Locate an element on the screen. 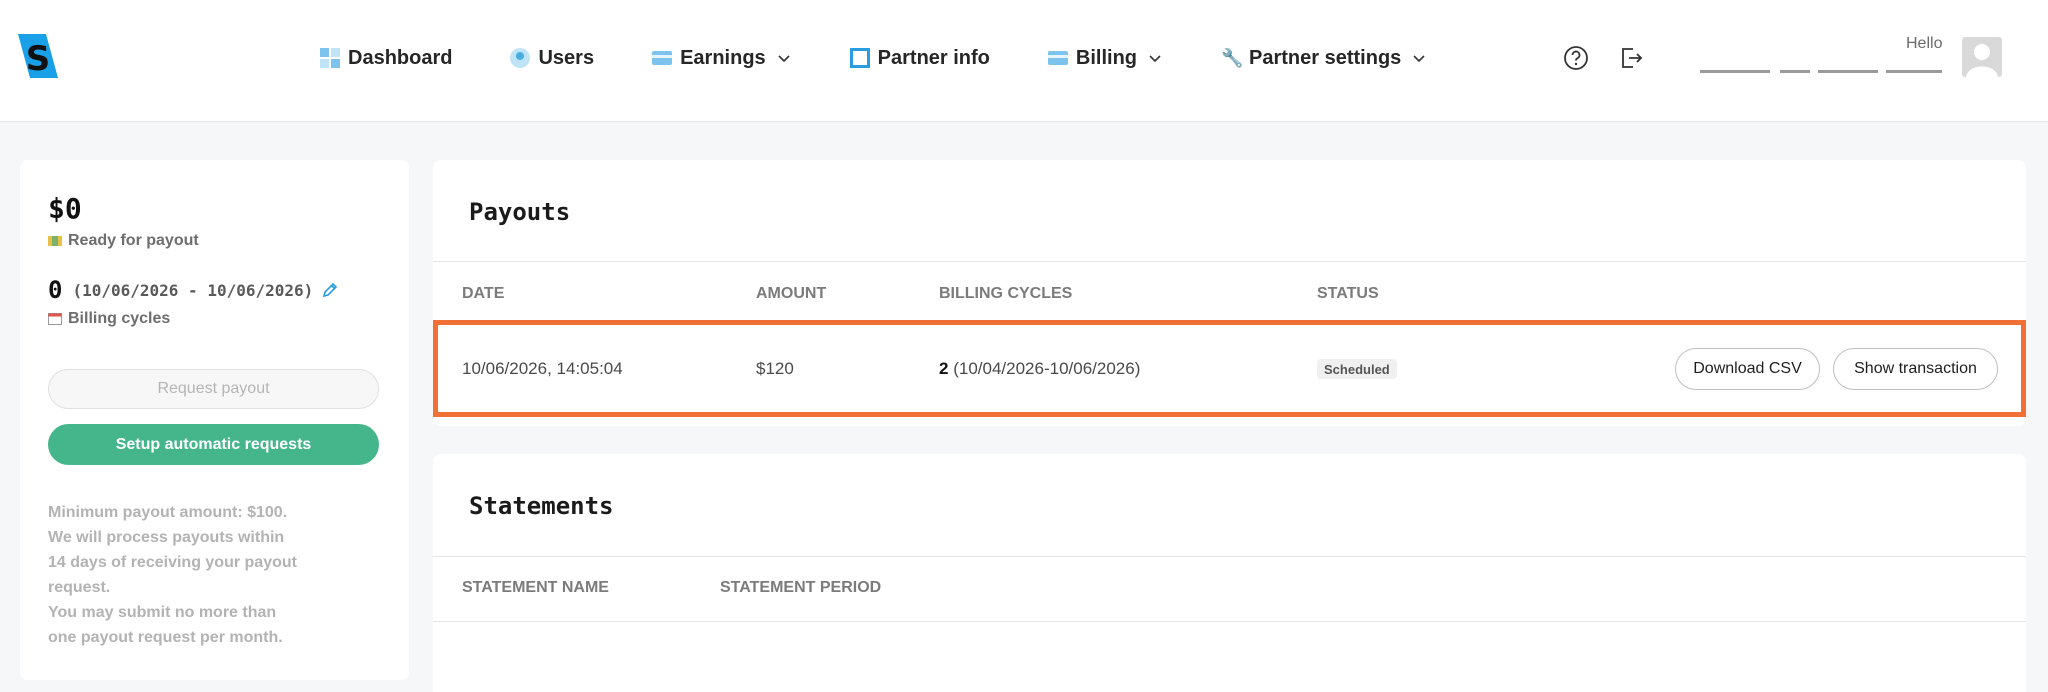 The height and width of the screenshot is (692, 2048). note-line: You may submit no more than is located at coordinates (162, 612).